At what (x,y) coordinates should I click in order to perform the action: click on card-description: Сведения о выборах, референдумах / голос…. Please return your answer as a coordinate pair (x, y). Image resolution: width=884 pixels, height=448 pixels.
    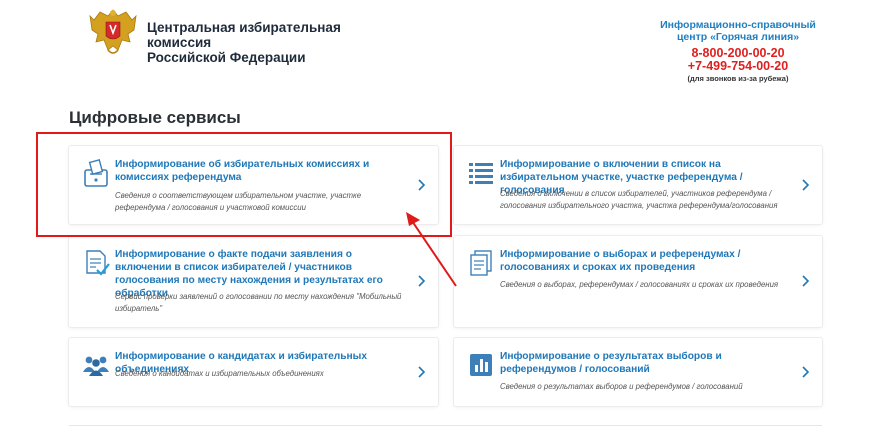
    Looking at the image, I should click on (639, 284).